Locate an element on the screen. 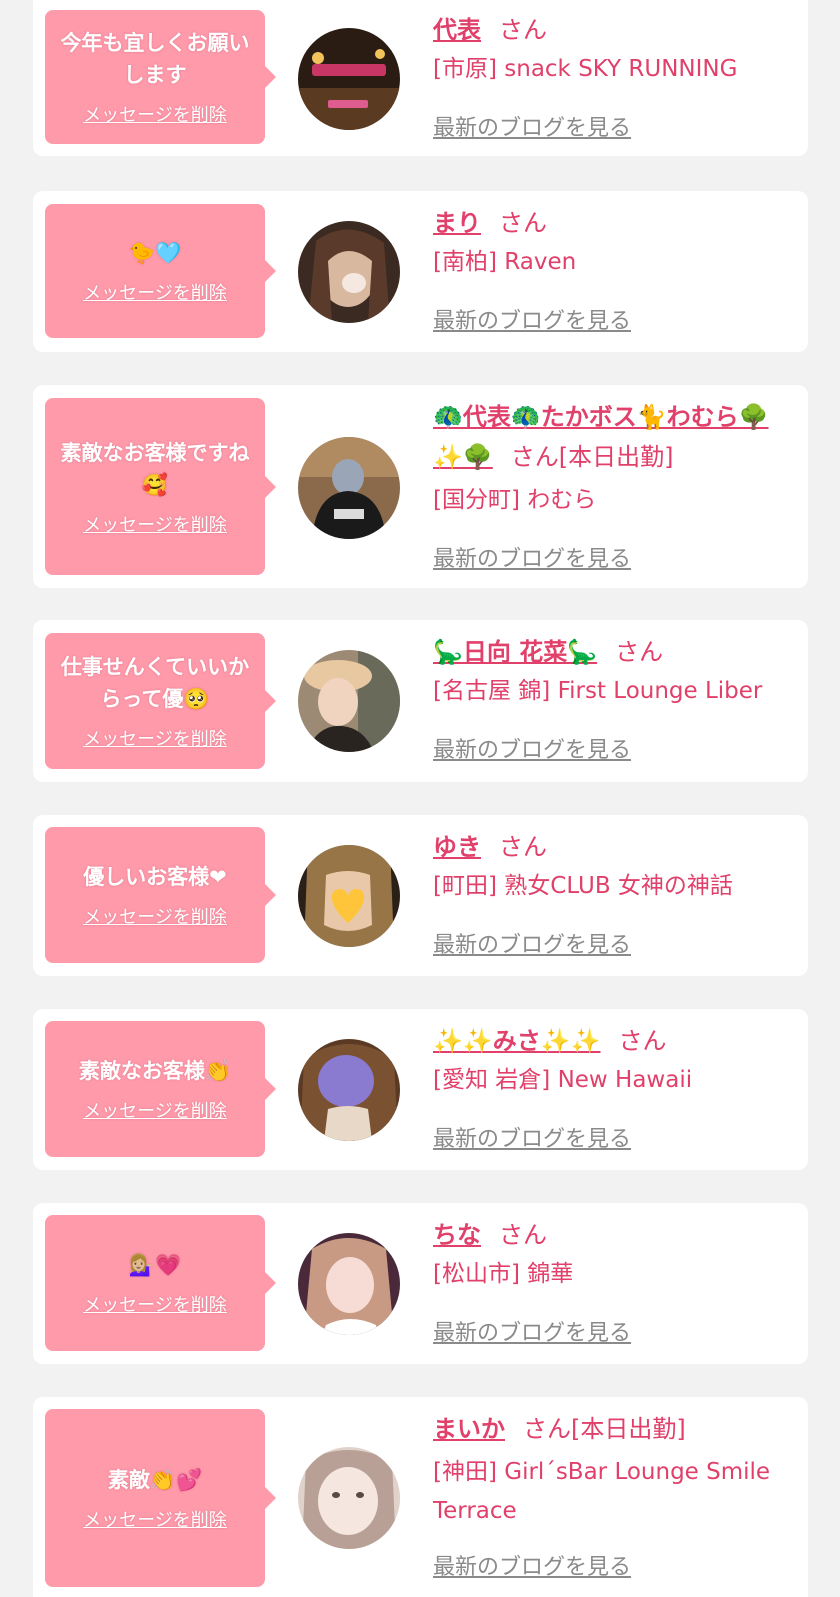 The width and height of the screenshot is (840, 1597). message-bubble: 素敵👏💕 メッセージを削除 is located at coordinates (160, 1498).